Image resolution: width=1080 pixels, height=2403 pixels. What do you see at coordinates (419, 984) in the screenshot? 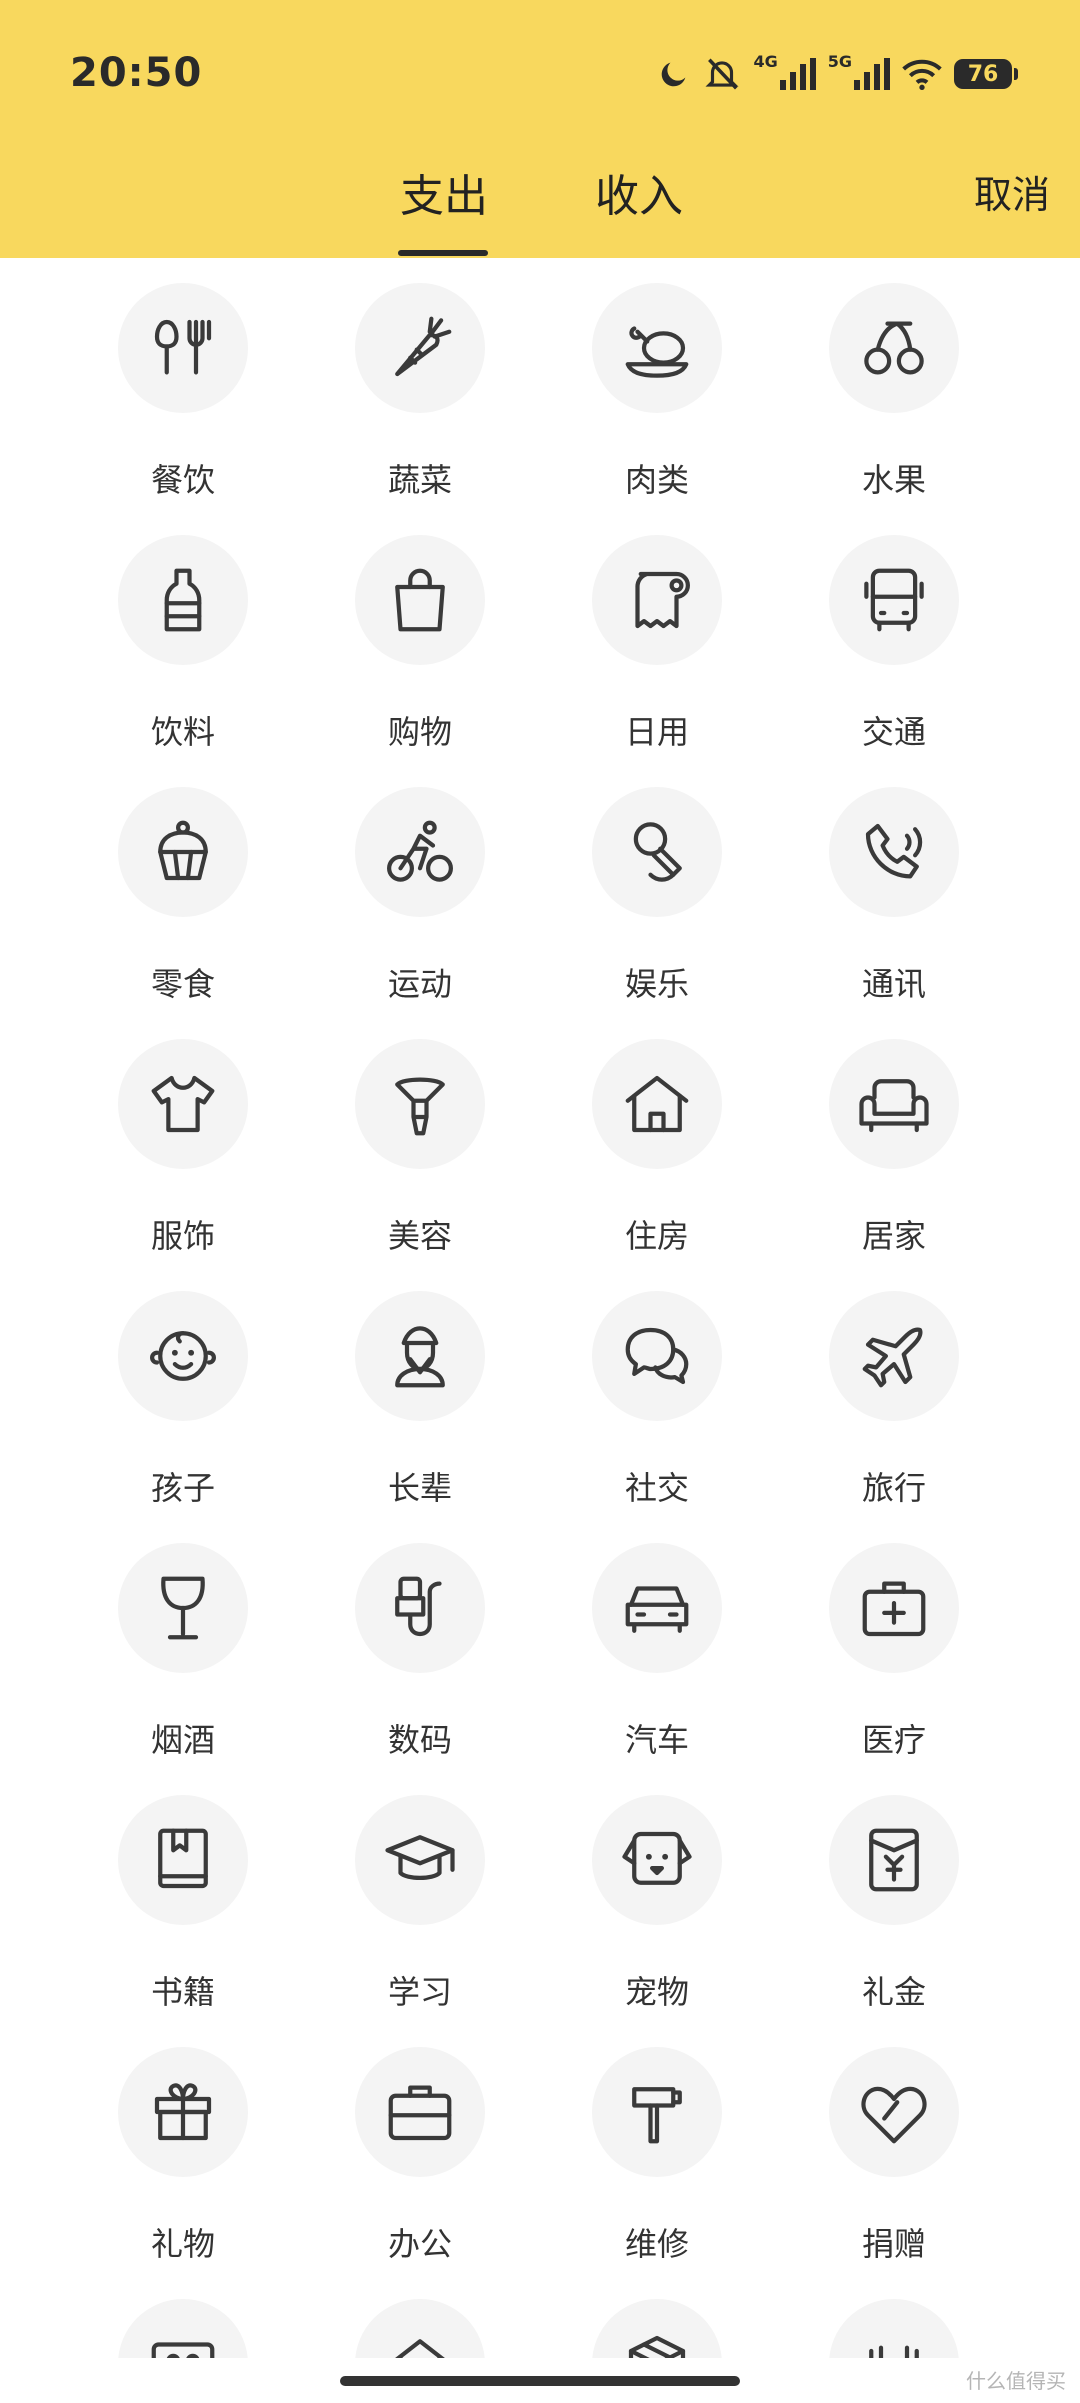
I see `category-label: 运动` at bounding box center [419, 984].